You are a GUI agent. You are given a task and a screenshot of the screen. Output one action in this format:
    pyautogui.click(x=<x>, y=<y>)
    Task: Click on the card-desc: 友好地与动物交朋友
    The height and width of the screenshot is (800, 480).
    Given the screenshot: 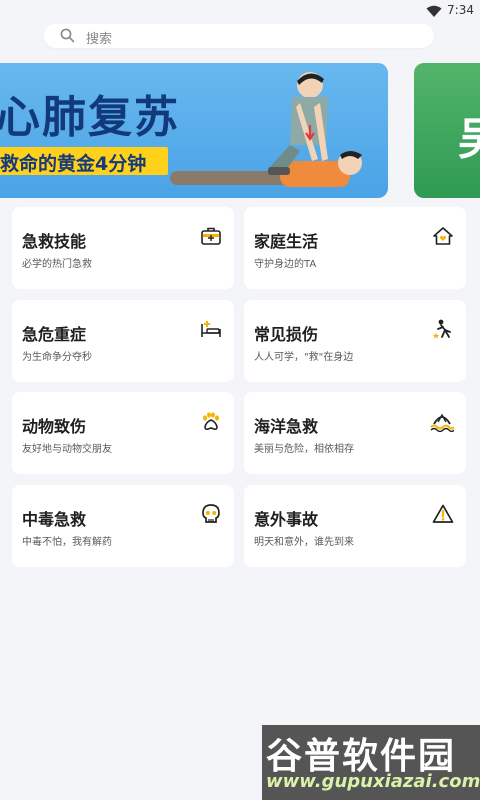 What is the action you would take?
    pyautogui.click(x=67, y=449)
    